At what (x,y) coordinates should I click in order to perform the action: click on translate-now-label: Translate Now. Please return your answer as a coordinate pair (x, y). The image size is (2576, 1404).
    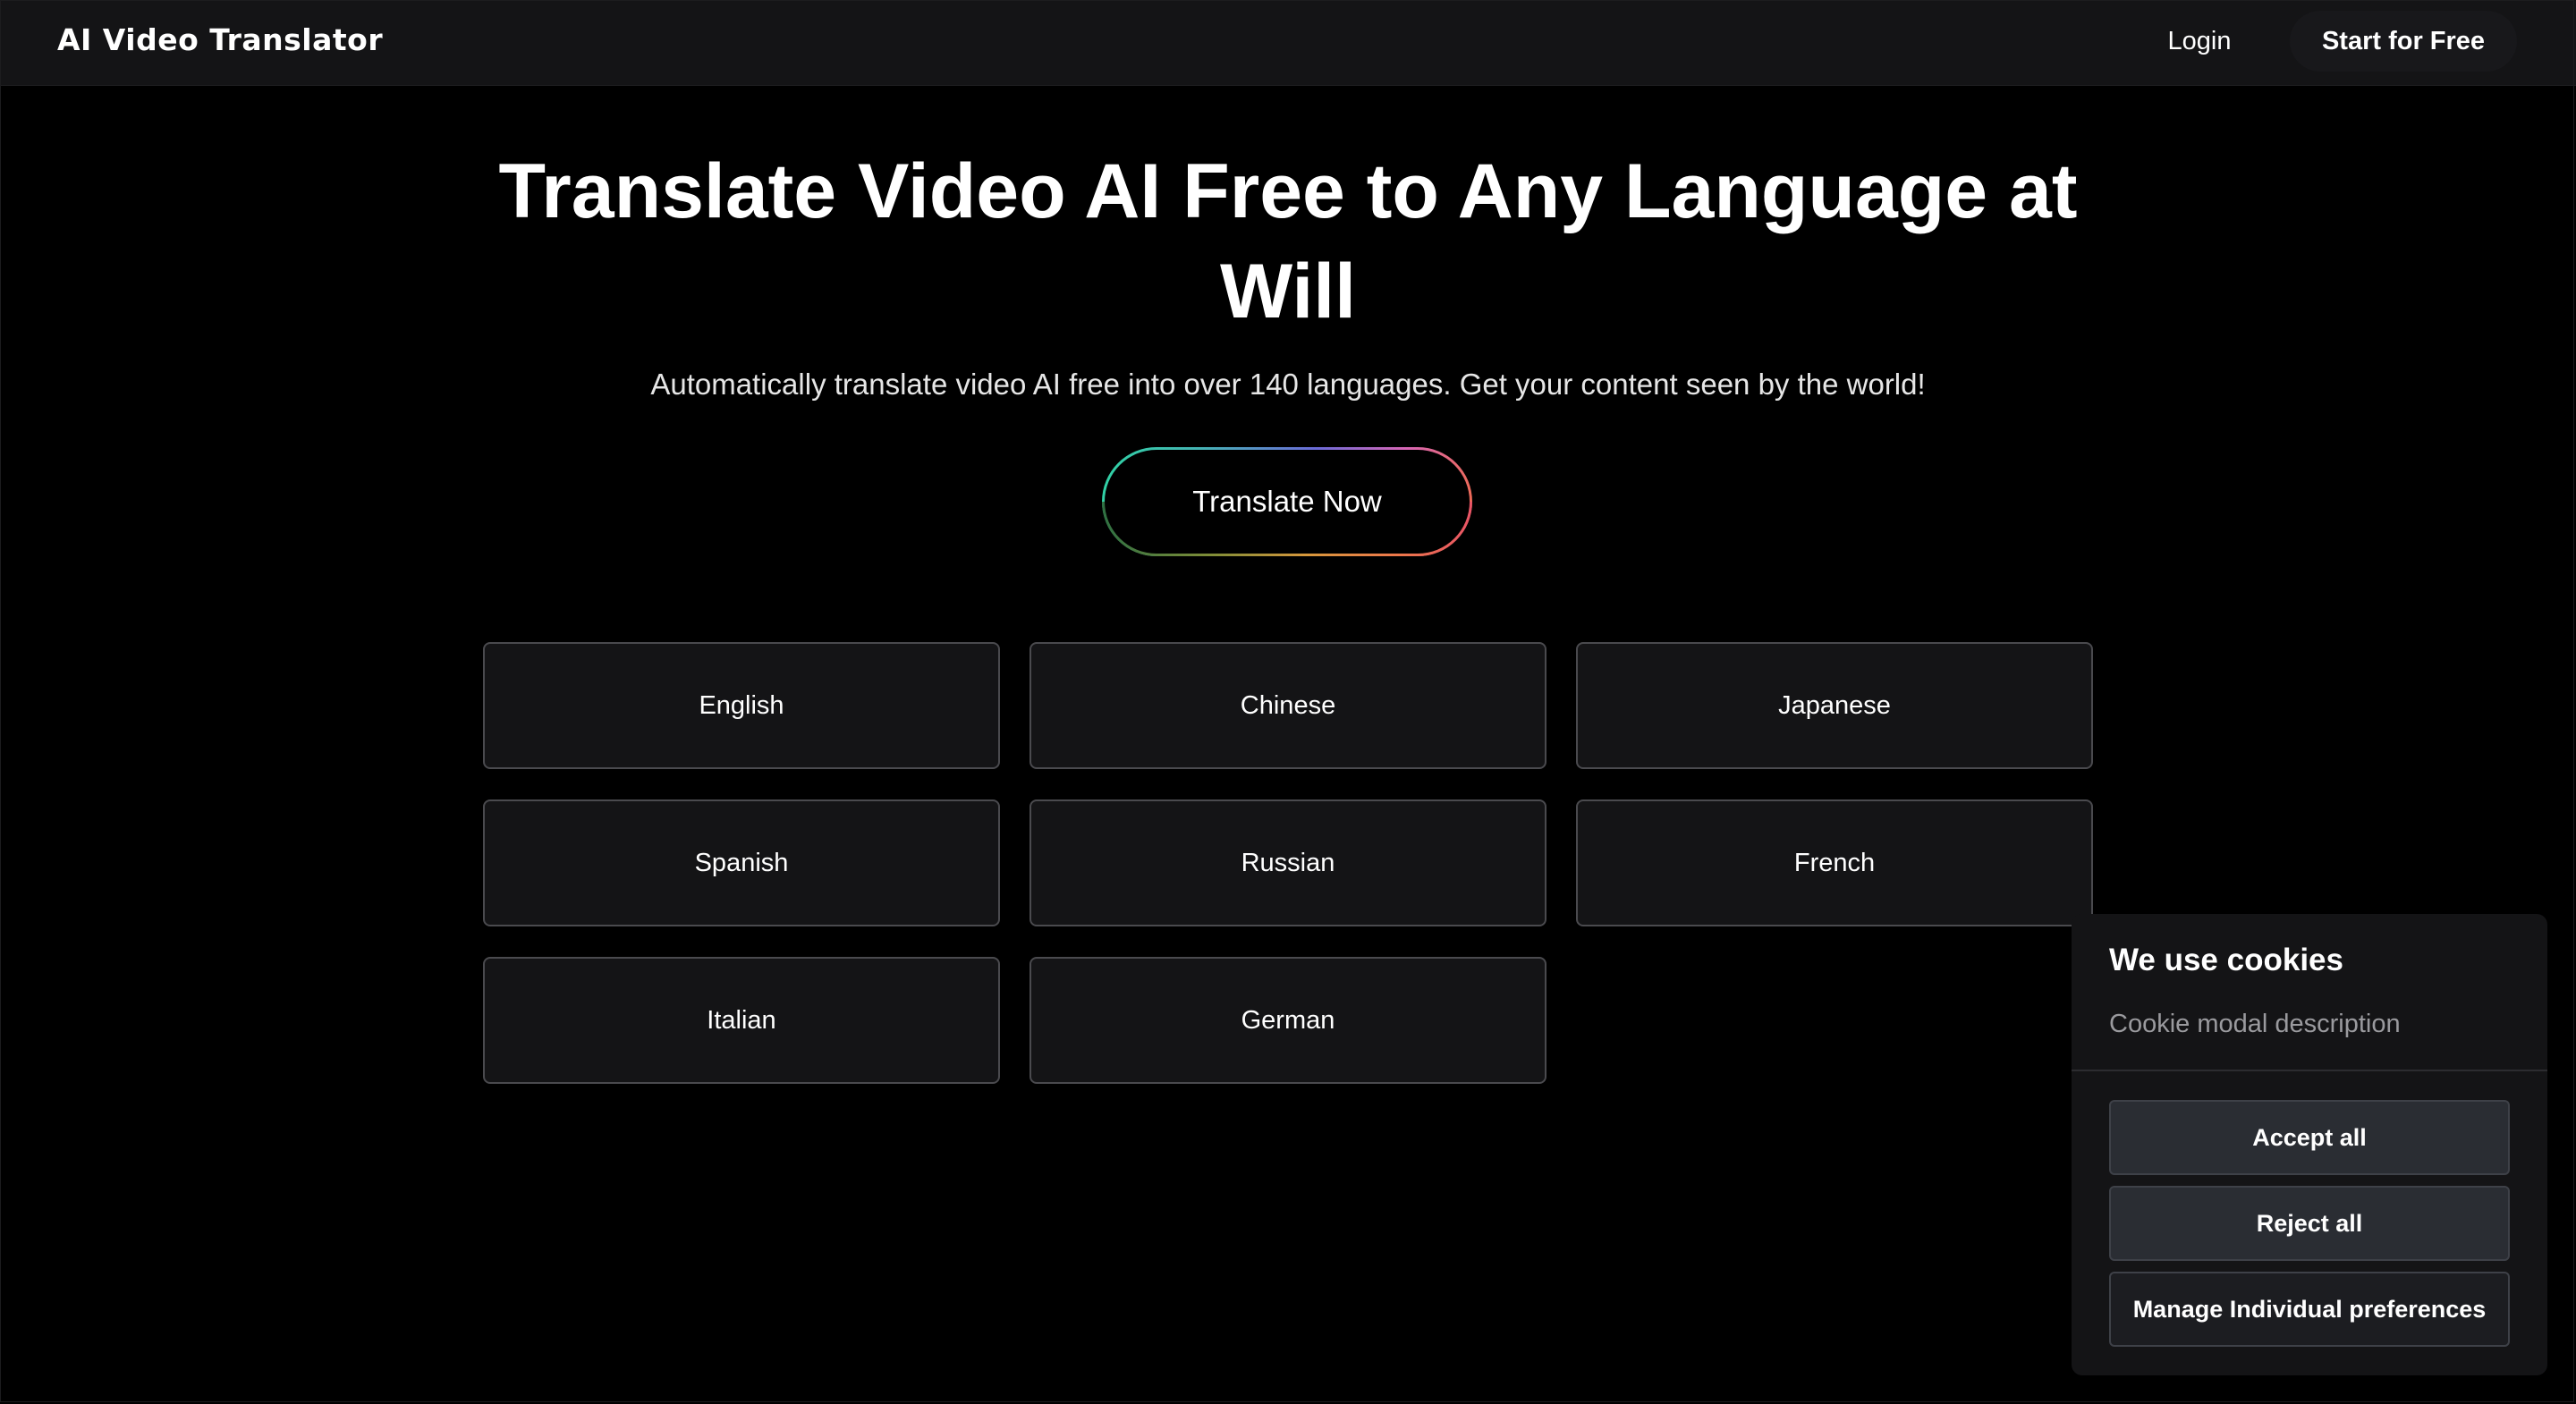
    Looking at the image, I should click on (1287, 502).